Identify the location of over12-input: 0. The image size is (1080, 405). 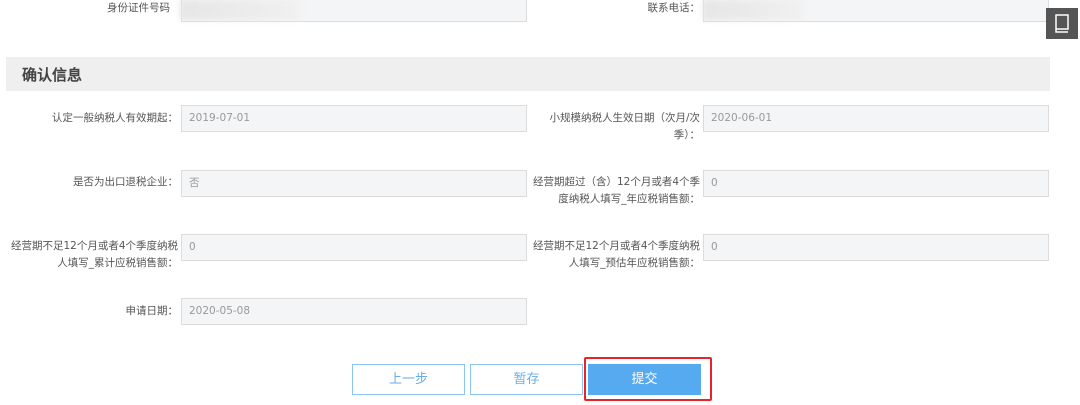
(876, 183).